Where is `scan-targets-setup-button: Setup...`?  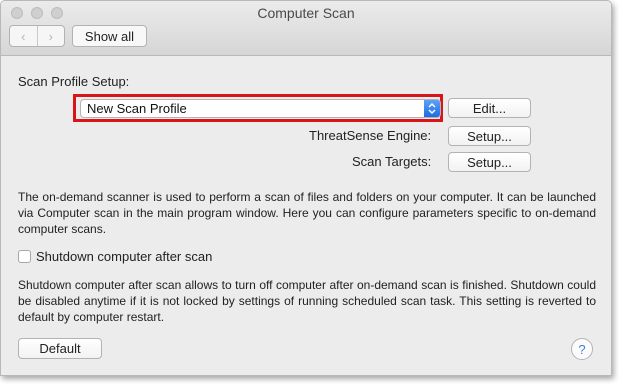
scan-targets-setup-button: Setup... is located at coordinates (489, 162).